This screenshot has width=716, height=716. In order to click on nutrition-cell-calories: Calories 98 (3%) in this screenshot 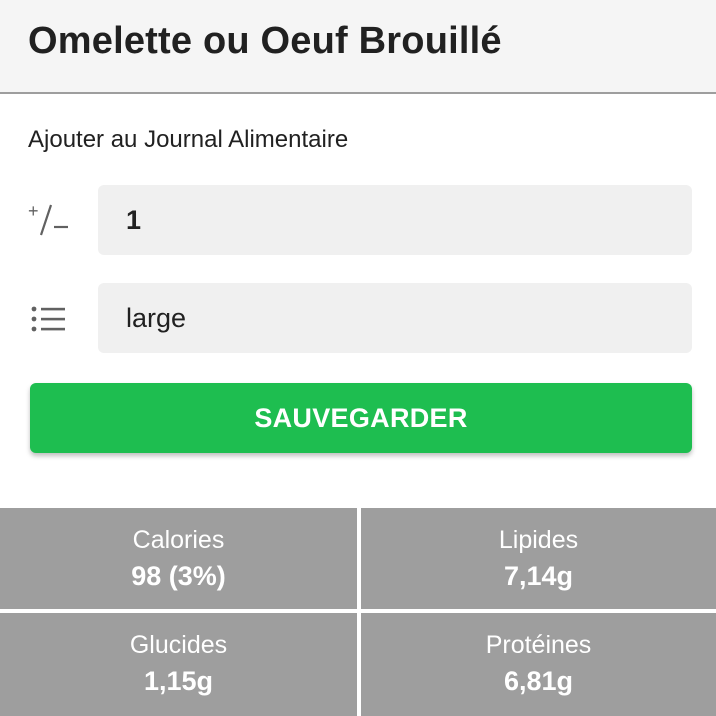, I will do `click(178, 558)`.